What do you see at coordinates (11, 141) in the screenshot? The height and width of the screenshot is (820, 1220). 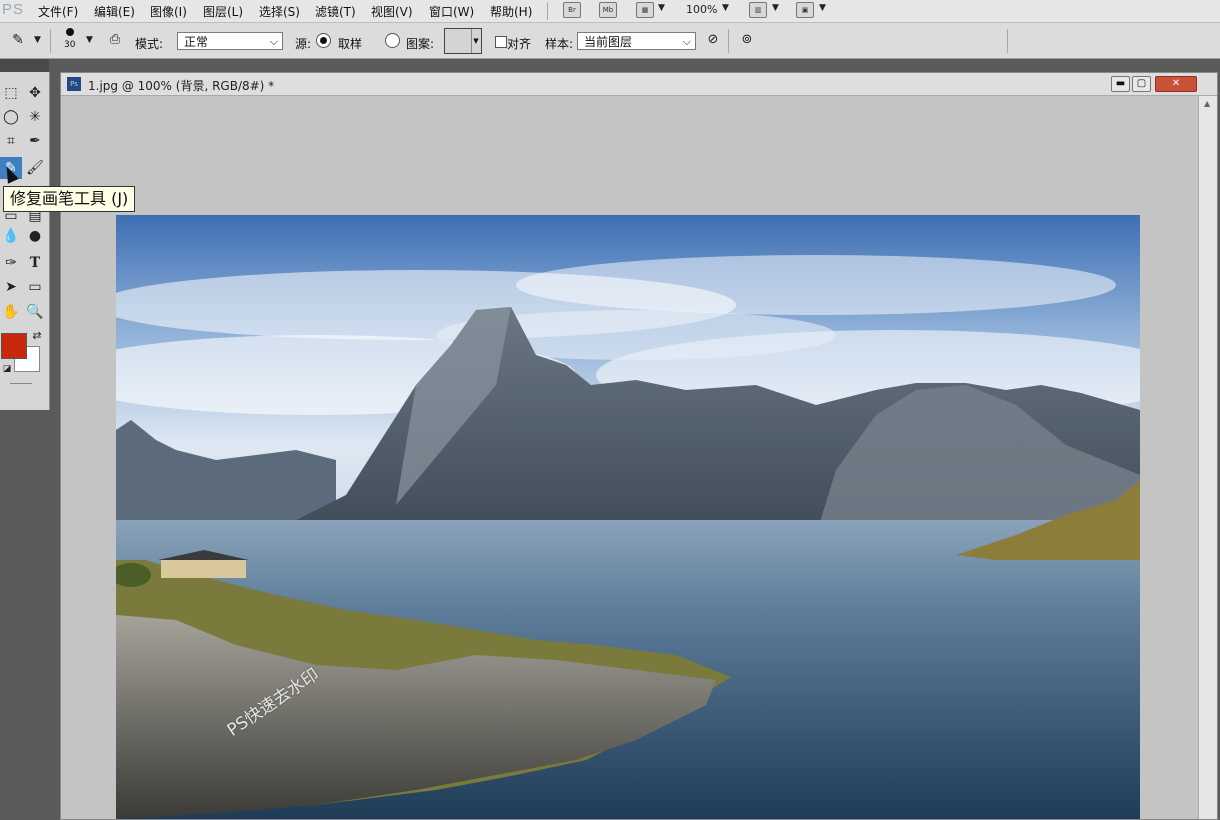 I see `crop-tool-icon: ⌗` at bounding box center [11, 141].